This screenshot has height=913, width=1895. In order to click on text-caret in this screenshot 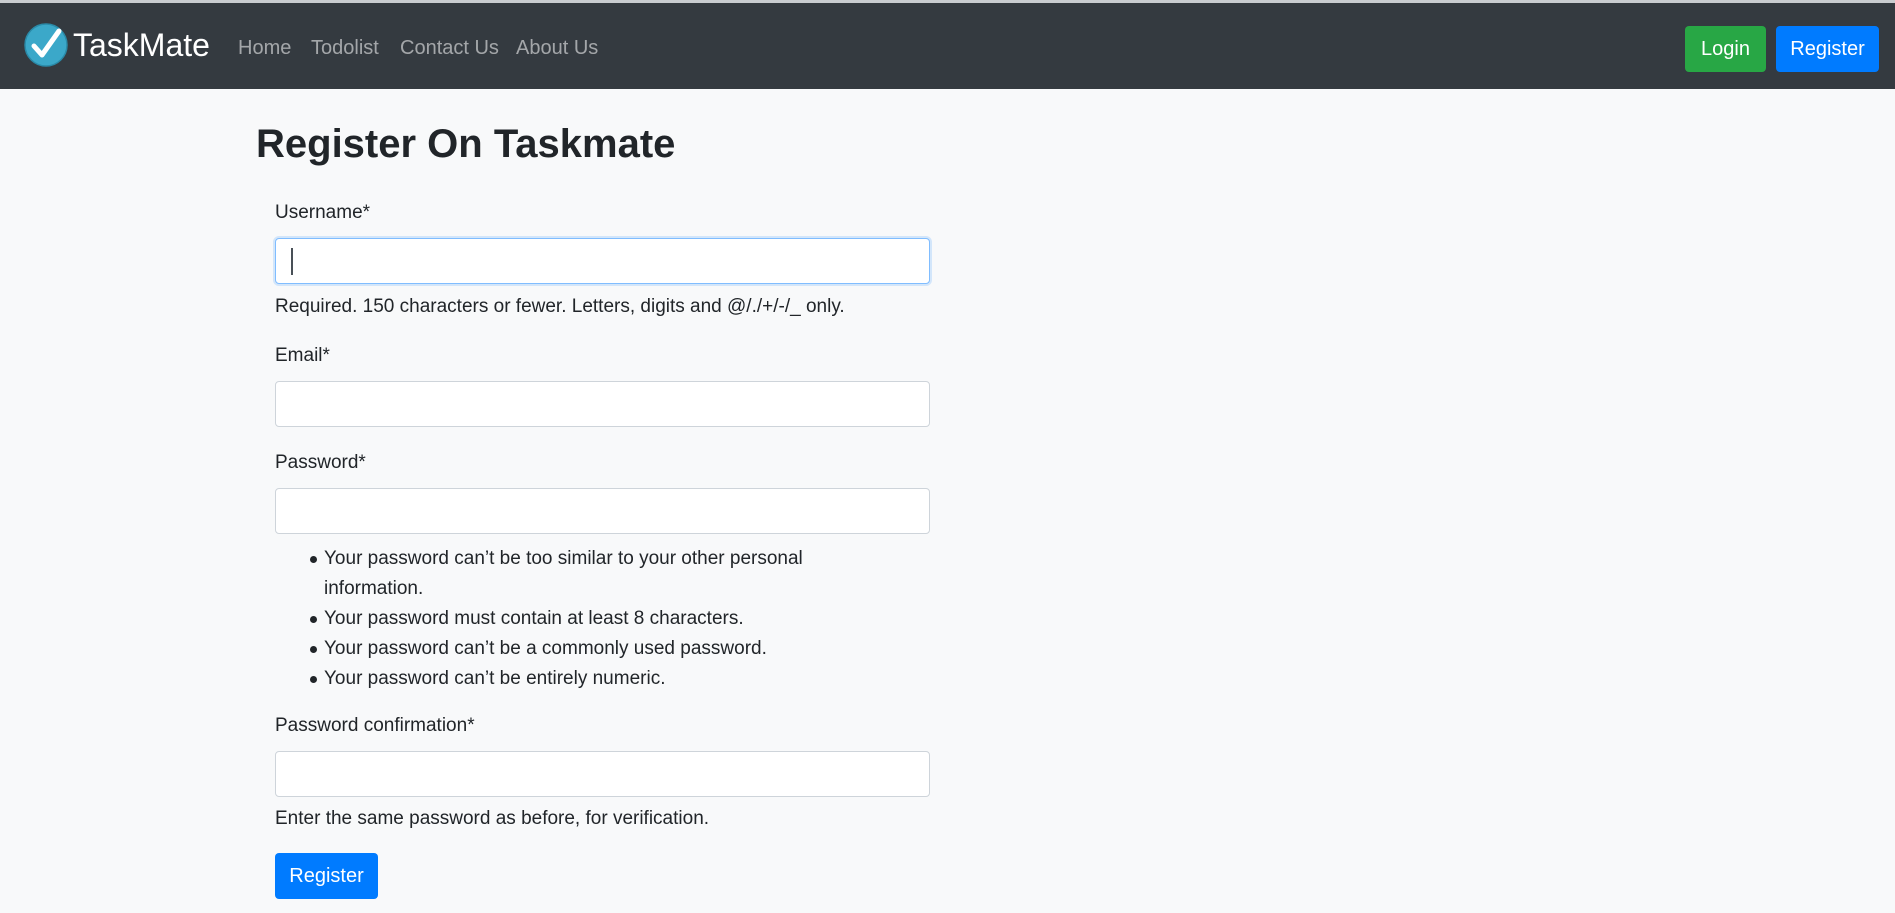, I will do `click(292, 261)`.